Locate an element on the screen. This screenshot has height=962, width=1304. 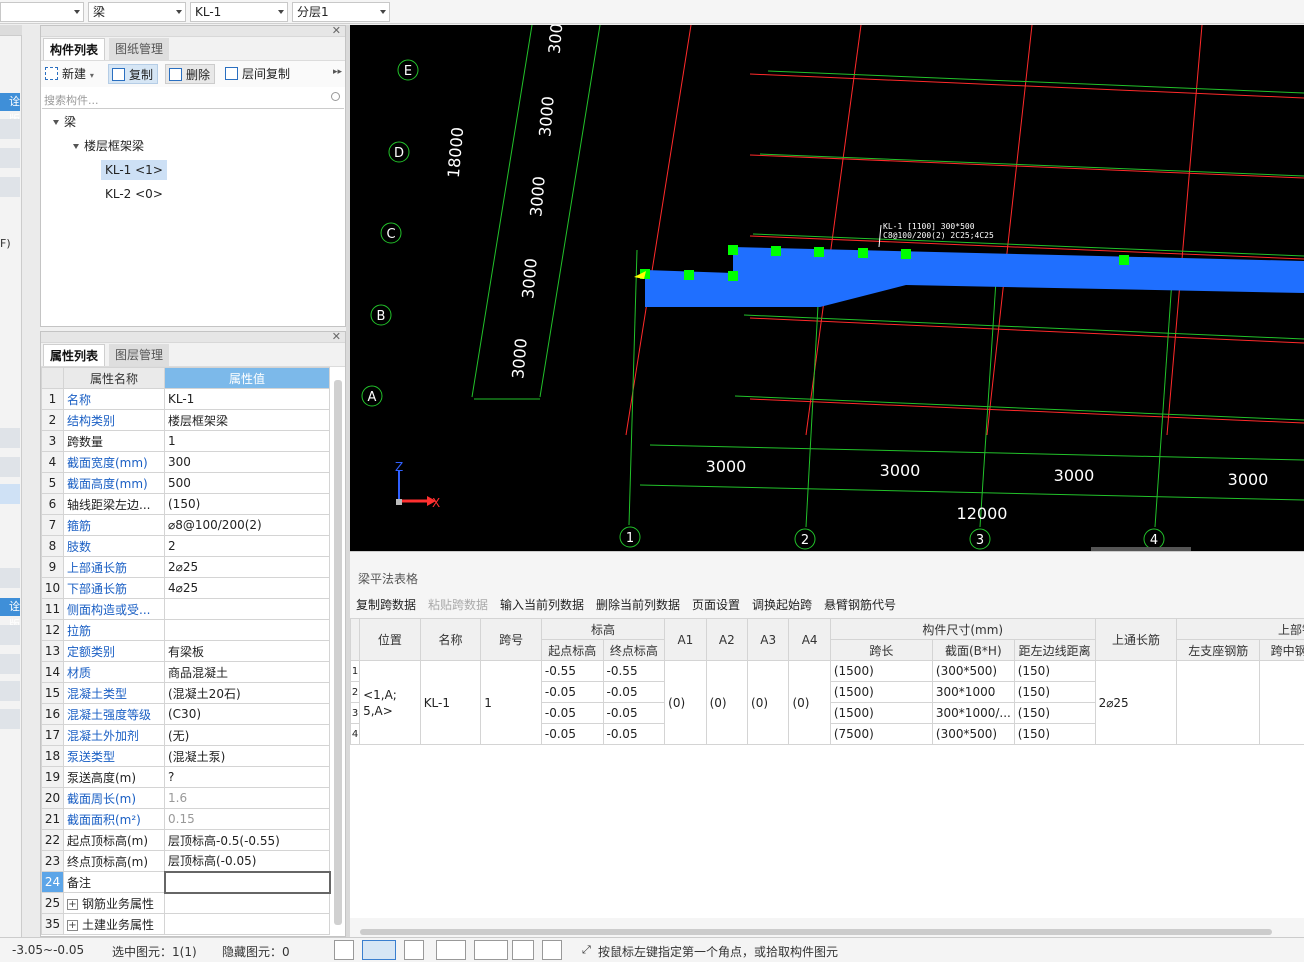
property-row: 22 起点顶标高(m) 层顶标高-0.5(-0.55) is located at coordinates (185, 840).